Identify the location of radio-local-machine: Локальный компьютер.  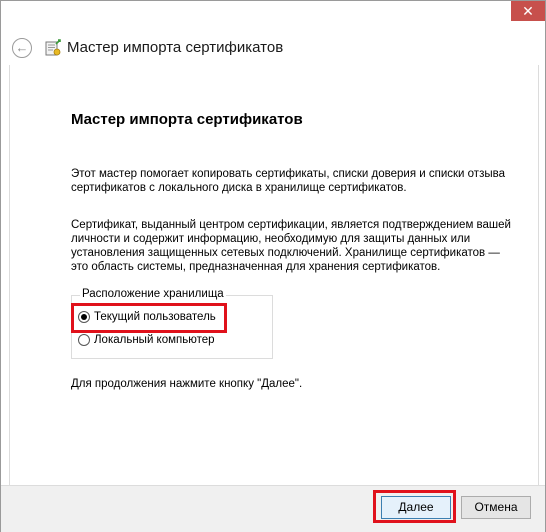
(146, 340).